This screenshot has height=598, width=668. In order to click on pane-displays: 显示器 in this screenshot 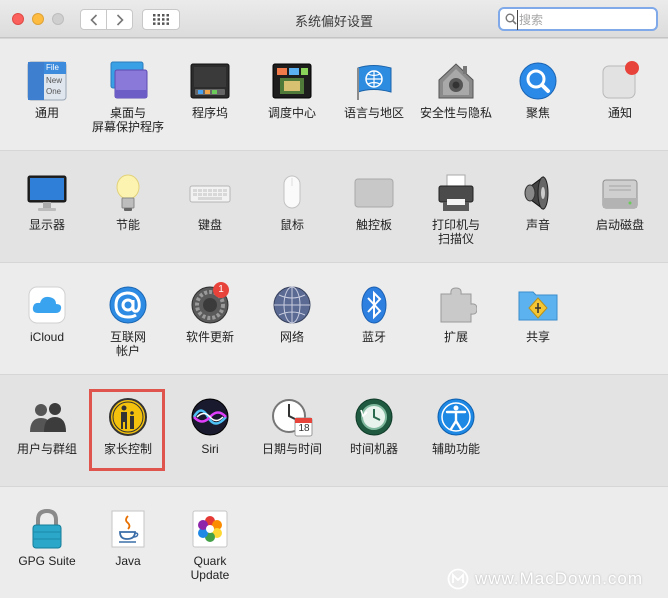, I will do `click(47, 202)`.